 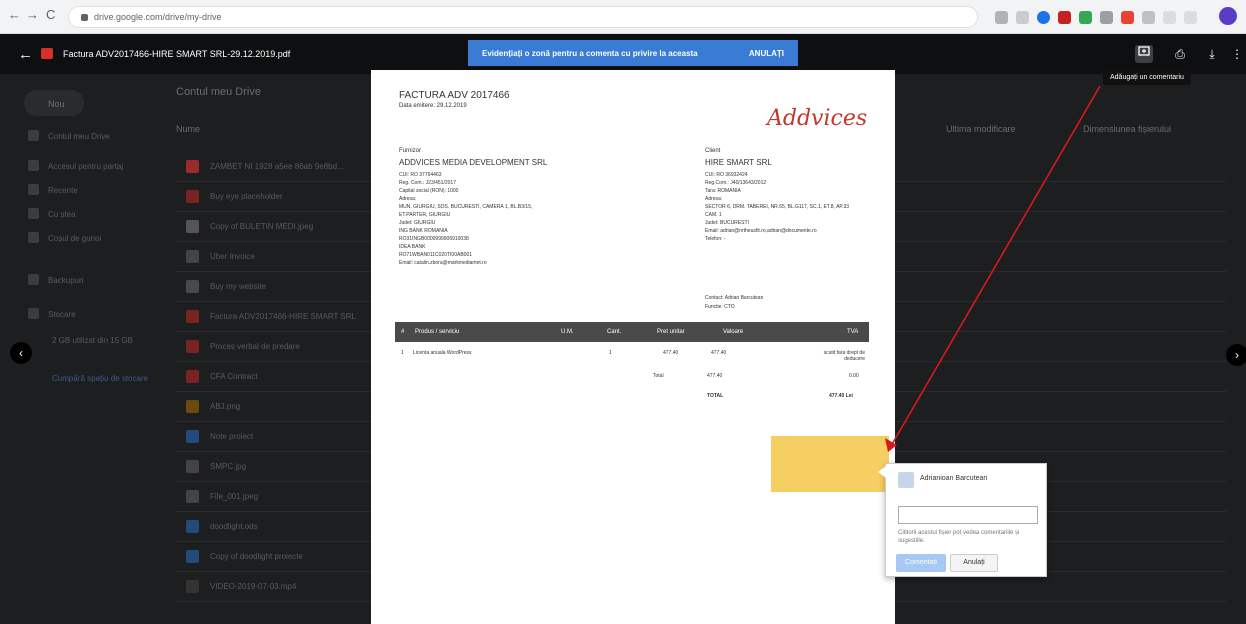 What do you see at coordinates (733, 332) in the screenshot?
I see `col-value: Valoare` at bounding box center [733, 332].